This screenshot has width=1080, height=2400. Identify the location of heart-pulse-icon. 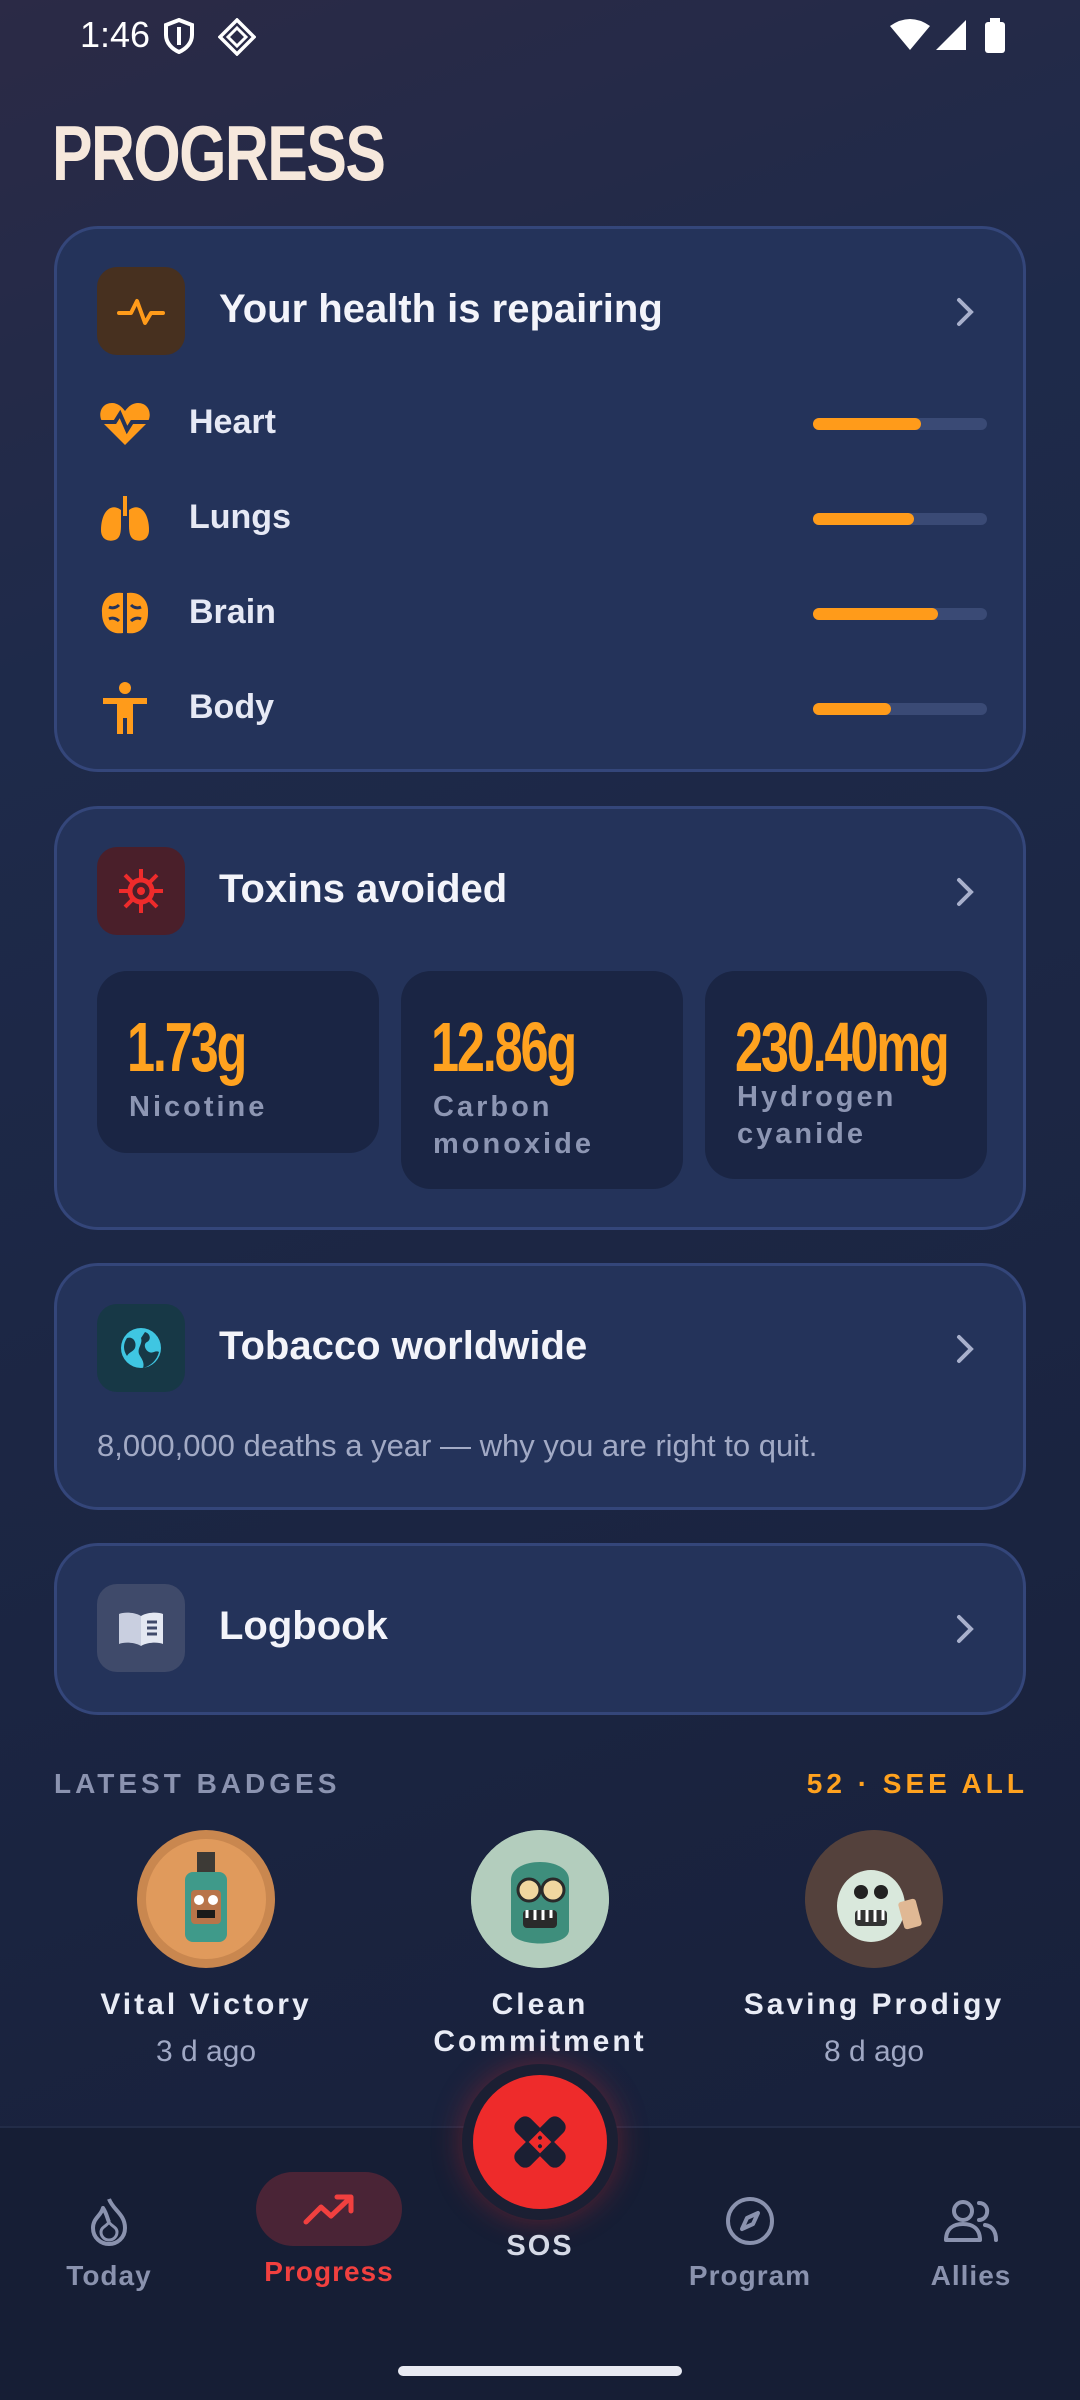
(125, 423).